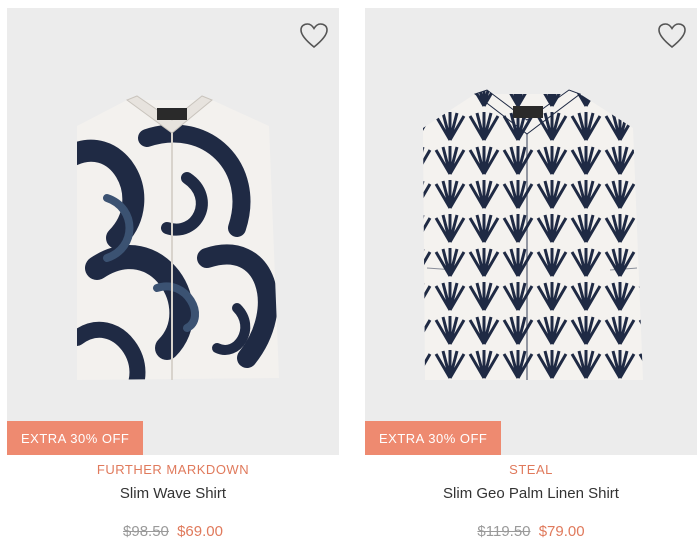 The width and height of the screenshot is (700, 540). Describe the element at coordinates (173, 469) in the screenshot. I see `product-tagline: FURTHER MARKDOWN` at that location.